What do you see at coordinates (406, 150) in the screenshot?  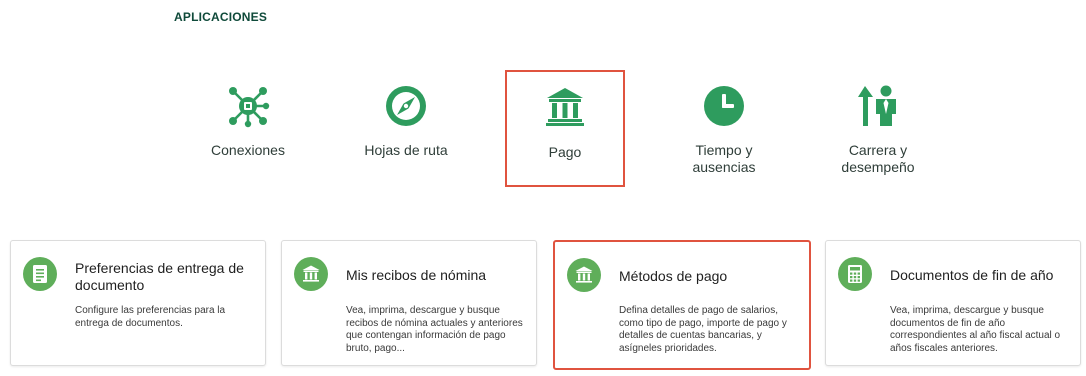 I see `app-label: Hojas de ruta` at bounding box center [406, 150].